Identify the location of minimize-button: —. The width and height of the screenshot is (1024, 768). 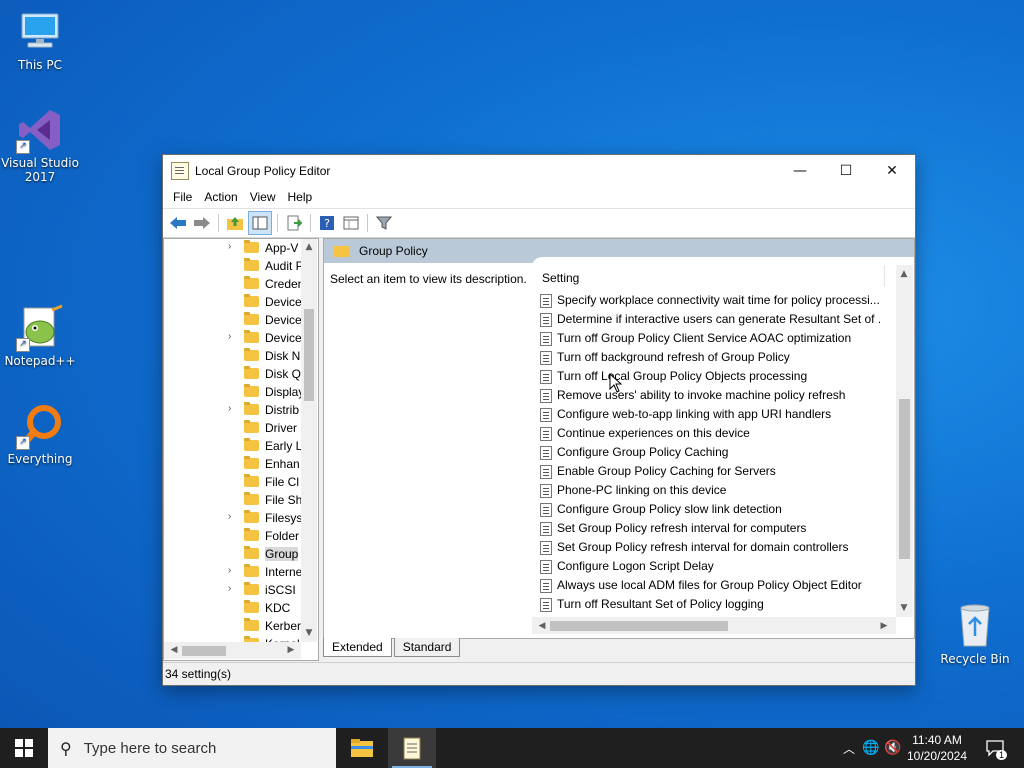
(800, 170).